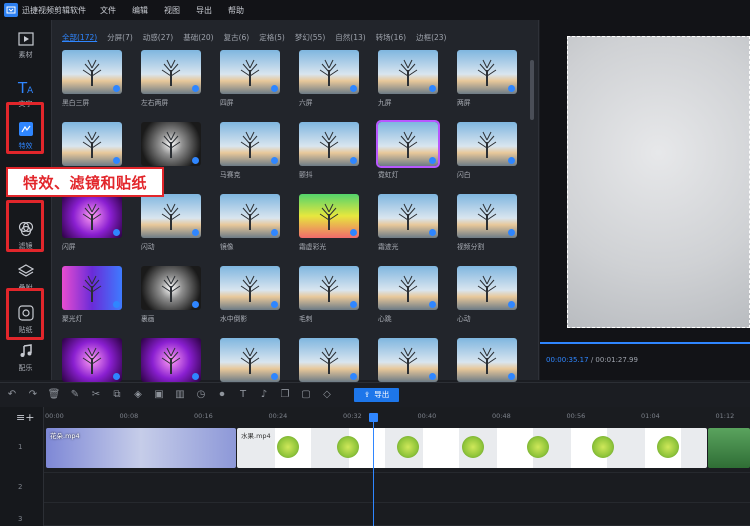 The height and width of the screenshot is (526, 750). I want to click on redo-icon: ↷, so click(33, 395).